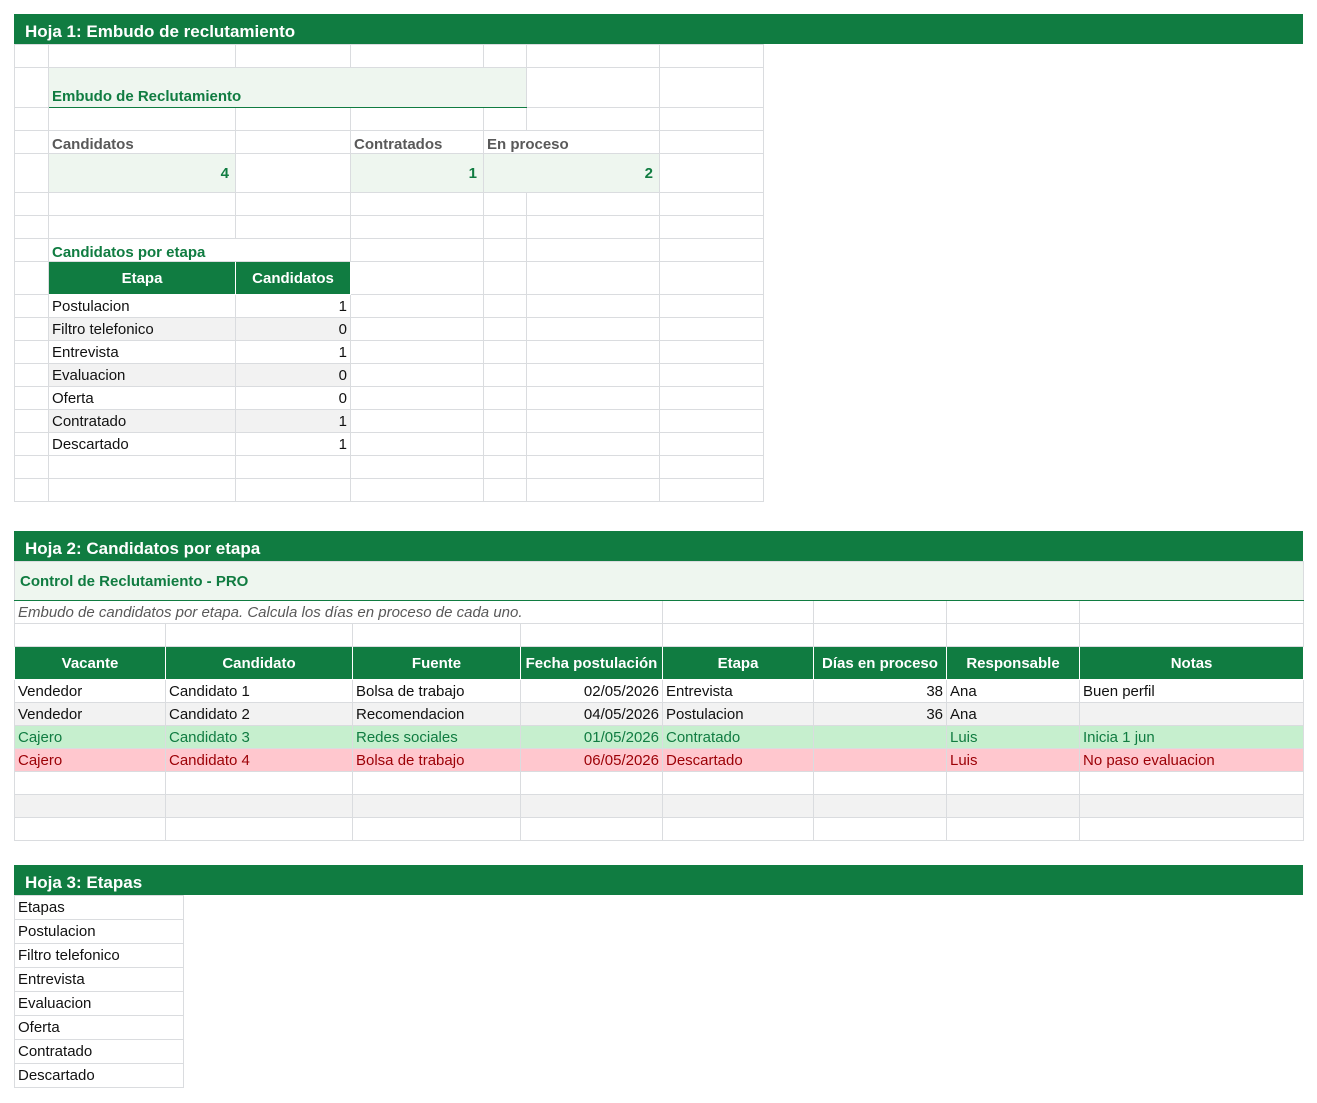 This screenshot has width=1317, height=1103. I want to click on stage-name: Evaluacion, so click(142, 375).